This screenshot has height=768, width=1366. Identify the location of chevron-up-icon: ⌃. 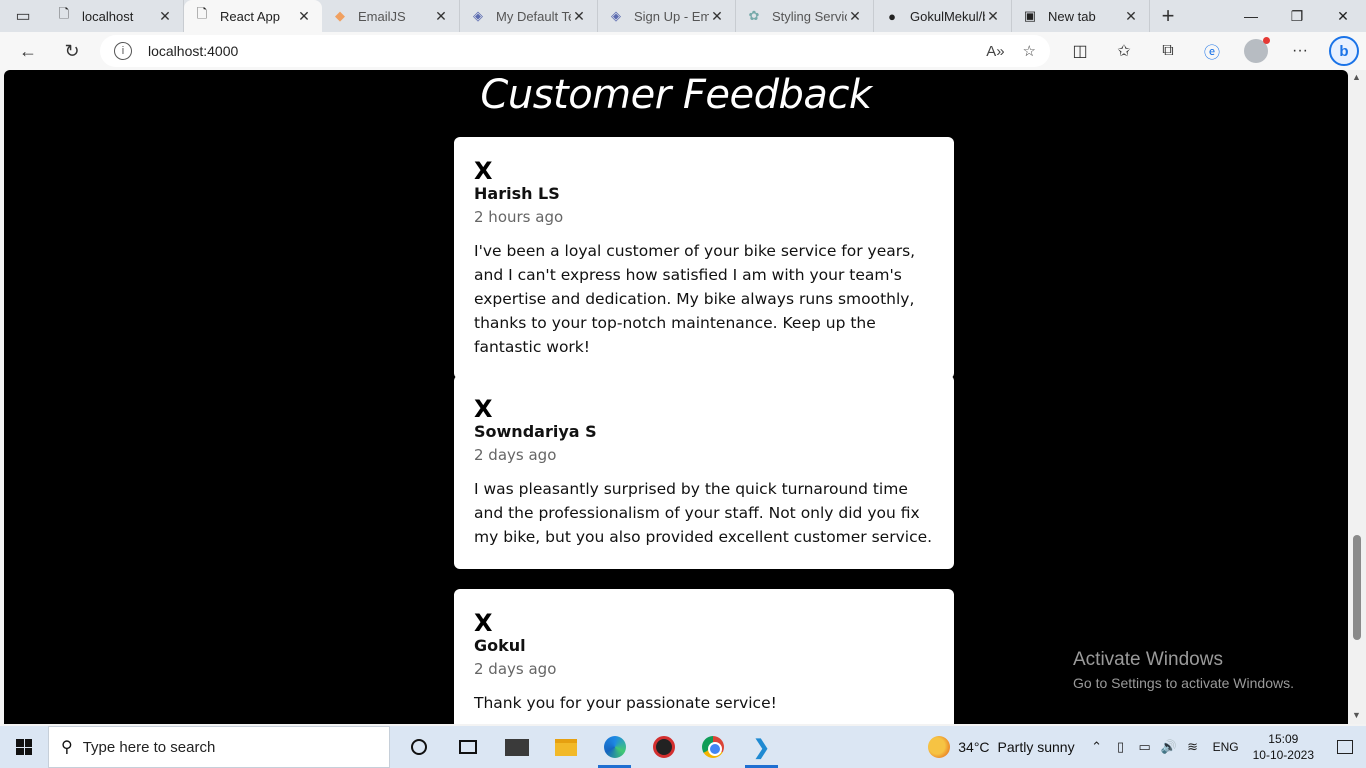
(1097, 747).